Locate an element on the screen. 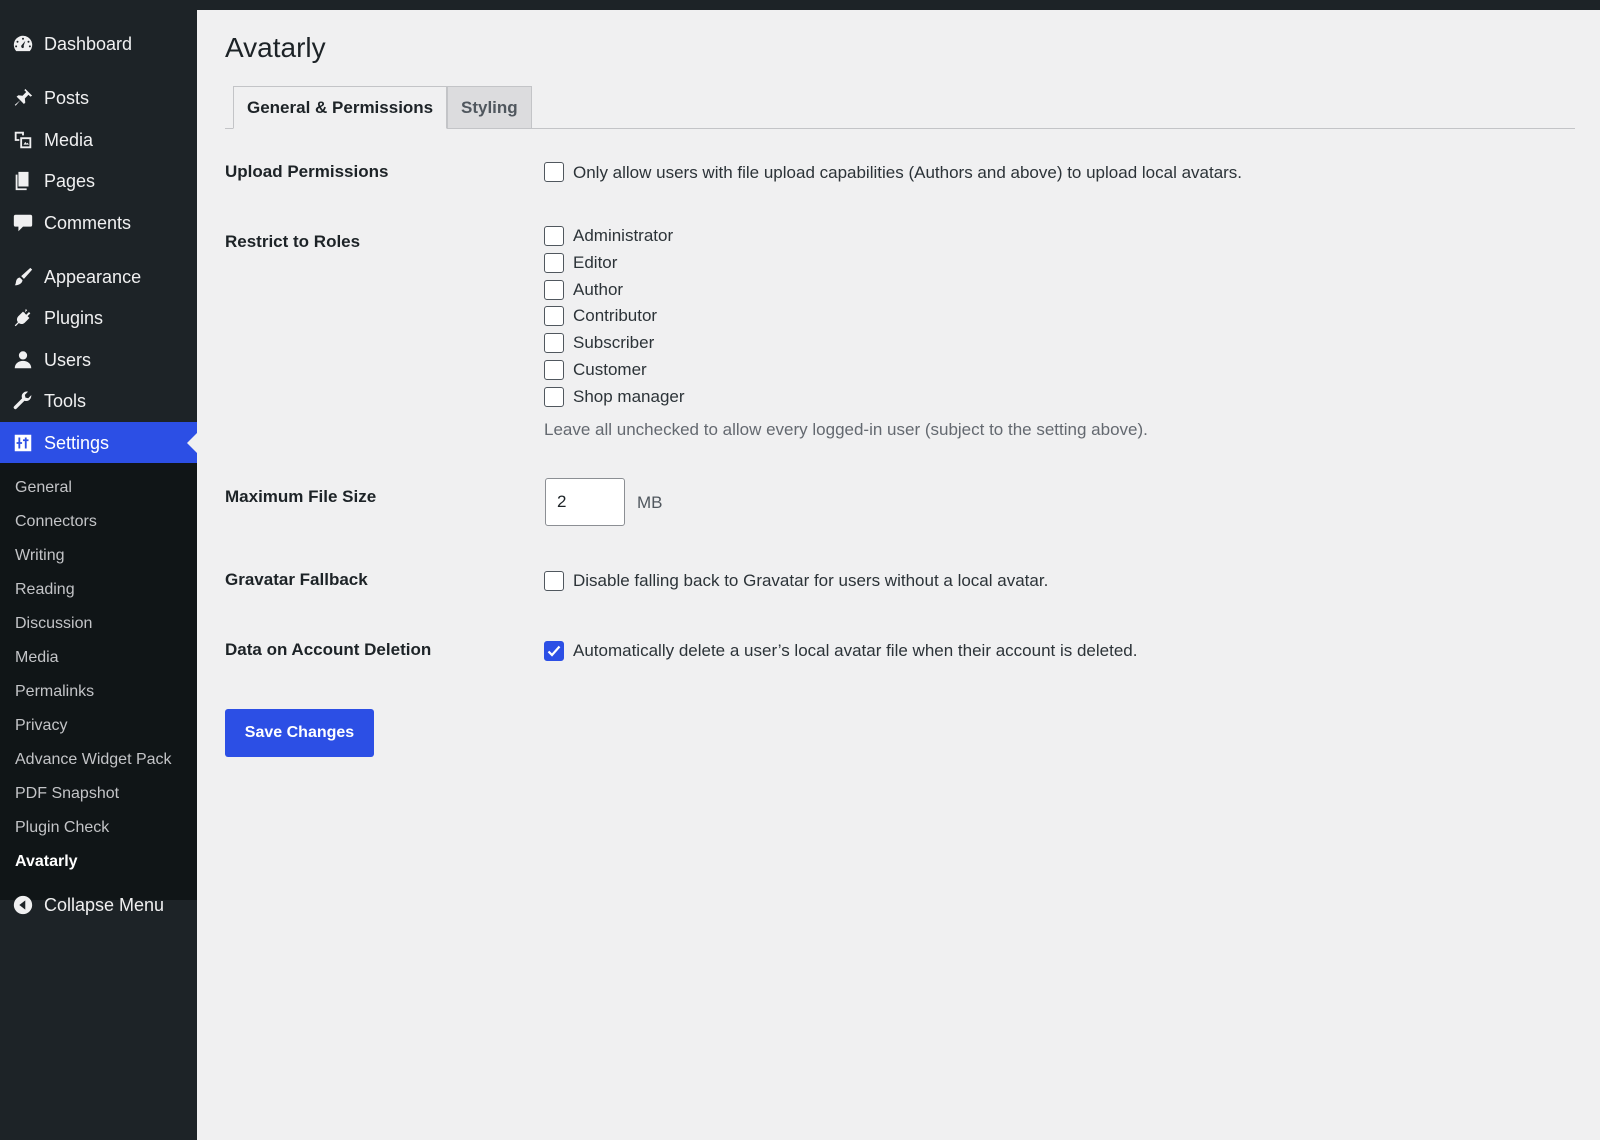 The width and height of the screenshot is (1600, 1140). upload-permissions-checkbox is located at coordinates (554, 172).